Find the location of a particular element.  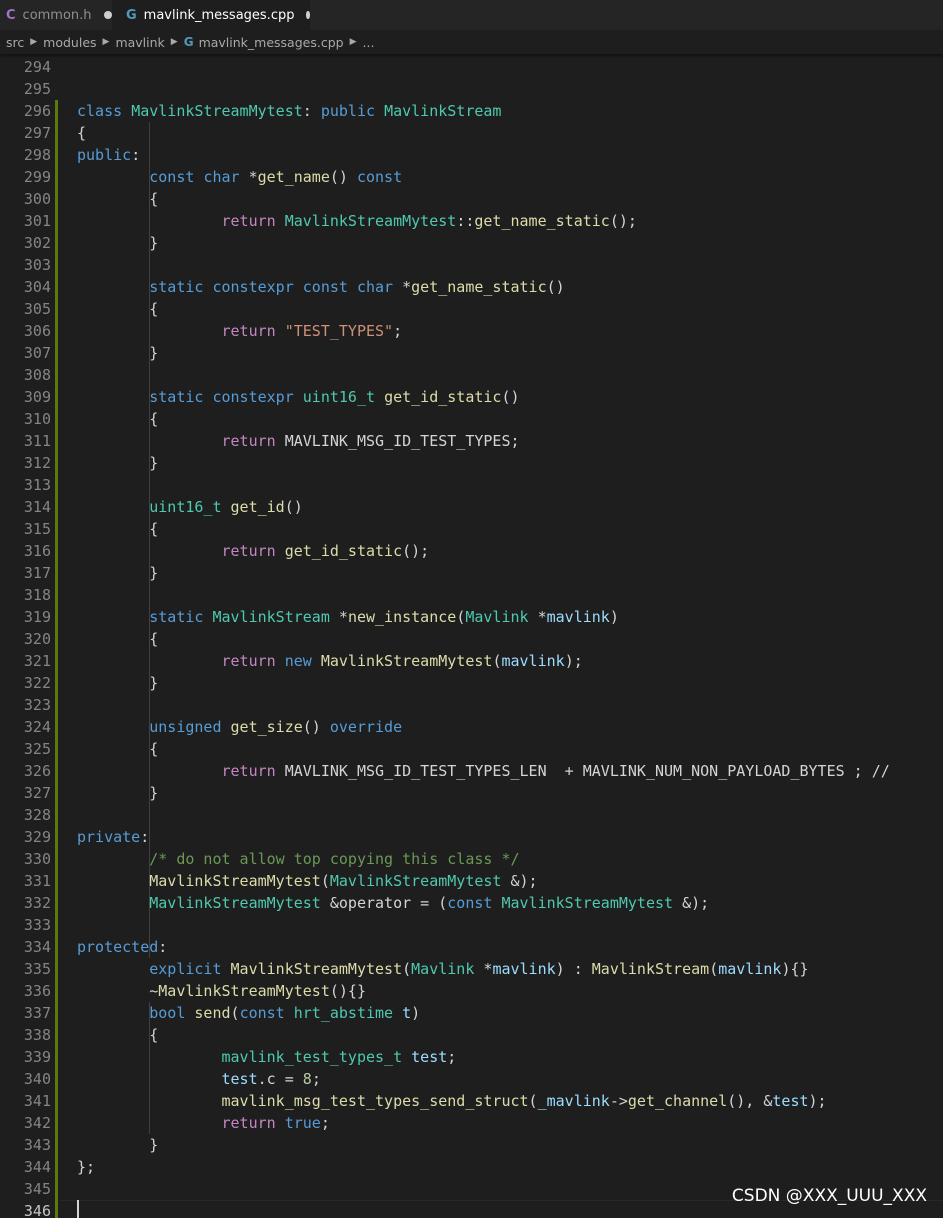

code-line: 322 } is located at coordinates (471, 683).